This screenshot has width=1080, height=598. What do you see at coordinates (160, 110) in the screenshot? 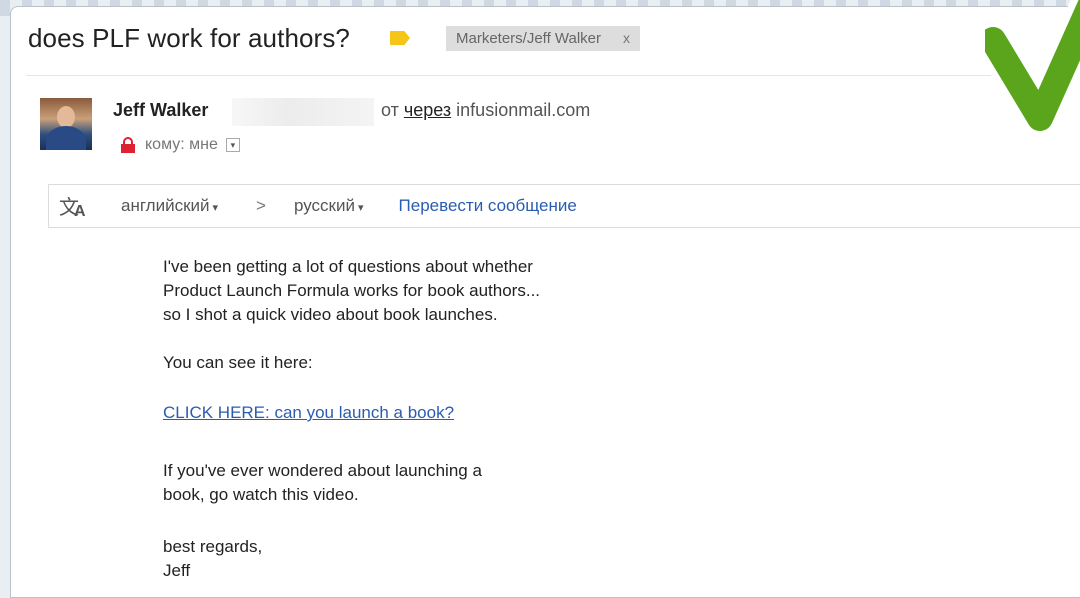
I see `sender-name: Jeff Walker` at bounding box center [160, 110].